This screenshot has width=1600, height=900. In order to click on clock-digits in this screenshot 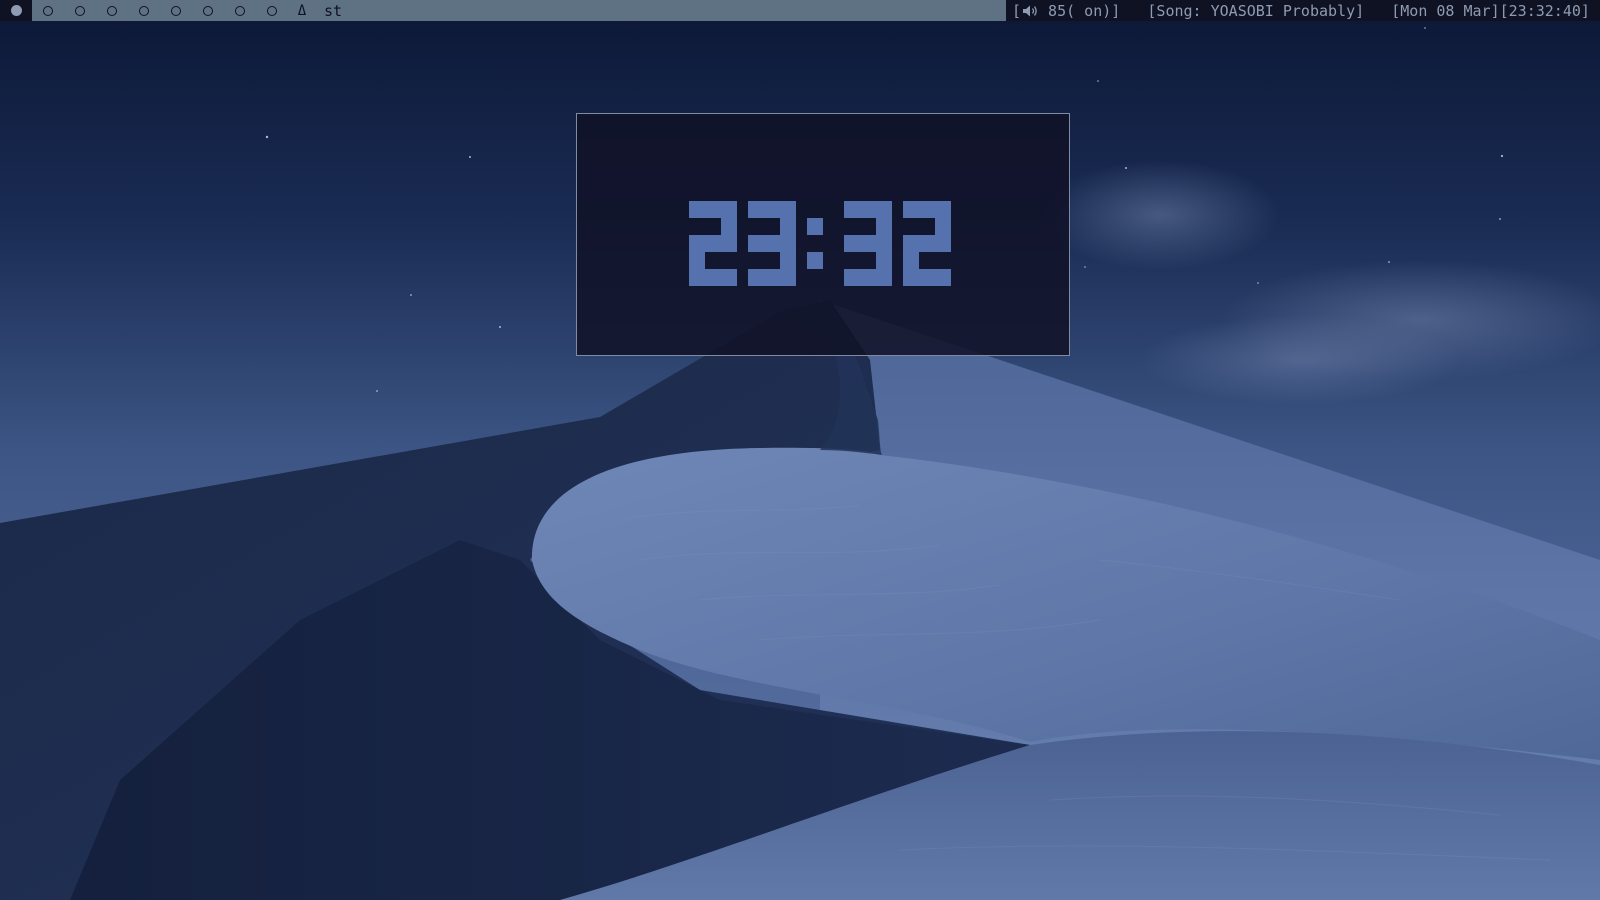, I will do `click(820, 243)`.